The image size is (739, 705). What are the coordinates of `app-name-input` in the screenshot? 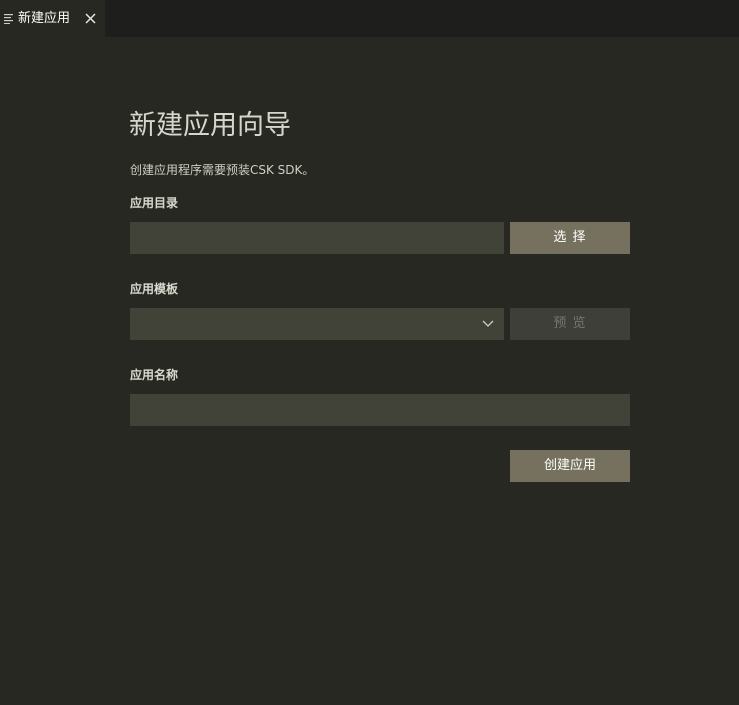 It's located at (380, 410).